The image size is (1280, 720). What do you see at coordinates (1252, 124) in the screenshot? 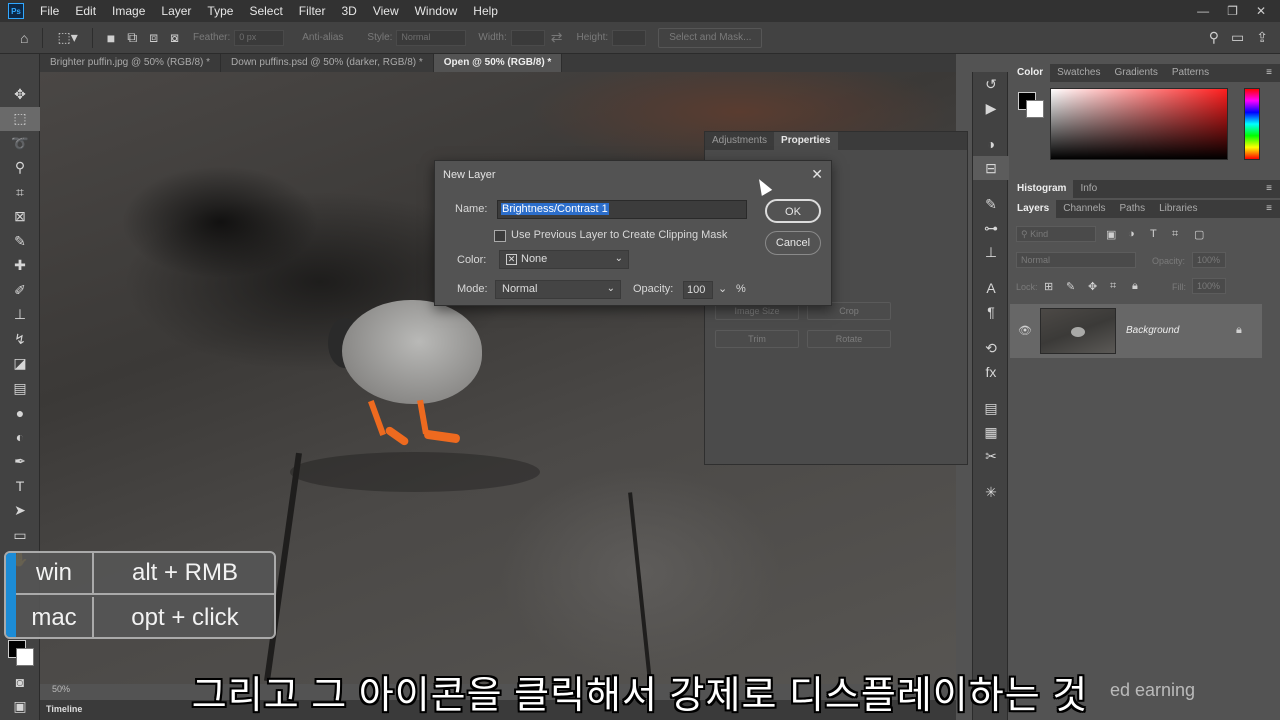
I see `hue-slider` at bounding box center [1252, 124].